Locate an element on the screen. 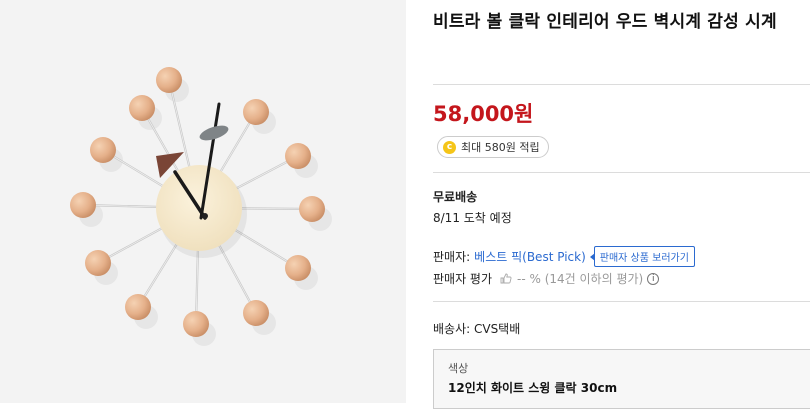 This screenshot has height=409, width=810. product-price: 58,000원 is located at coordinates (483, 114).